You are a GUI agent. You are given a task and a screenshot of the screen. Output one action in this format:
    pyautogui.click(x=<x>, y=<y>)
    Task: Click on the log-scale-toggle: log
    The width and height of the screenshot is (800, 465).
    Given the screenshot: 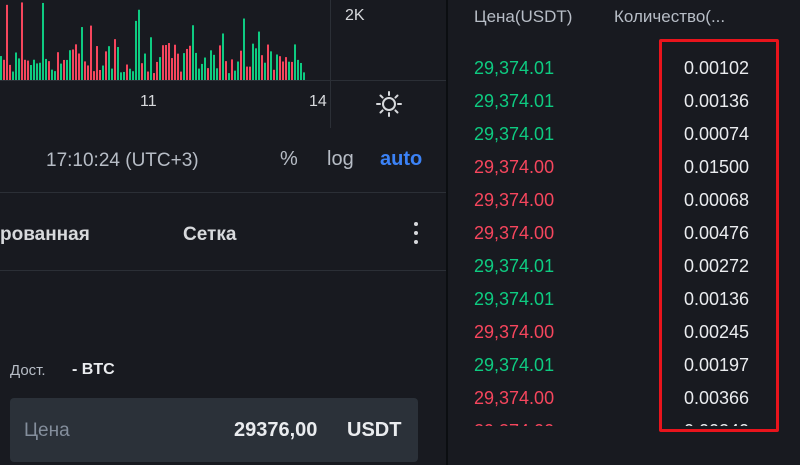 What is the action you would take?
    pyautogui.click(x=340, y=159)
    